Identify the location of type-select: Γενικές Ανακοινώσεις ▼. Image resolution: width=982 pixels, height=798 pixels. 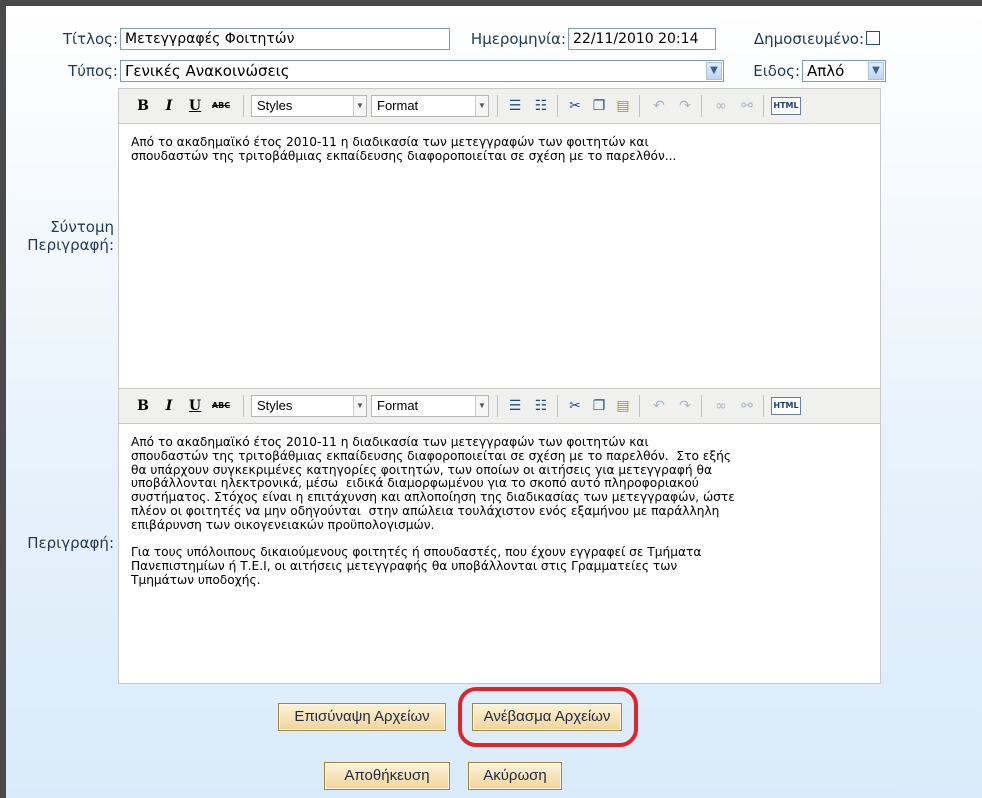
(422, 71).